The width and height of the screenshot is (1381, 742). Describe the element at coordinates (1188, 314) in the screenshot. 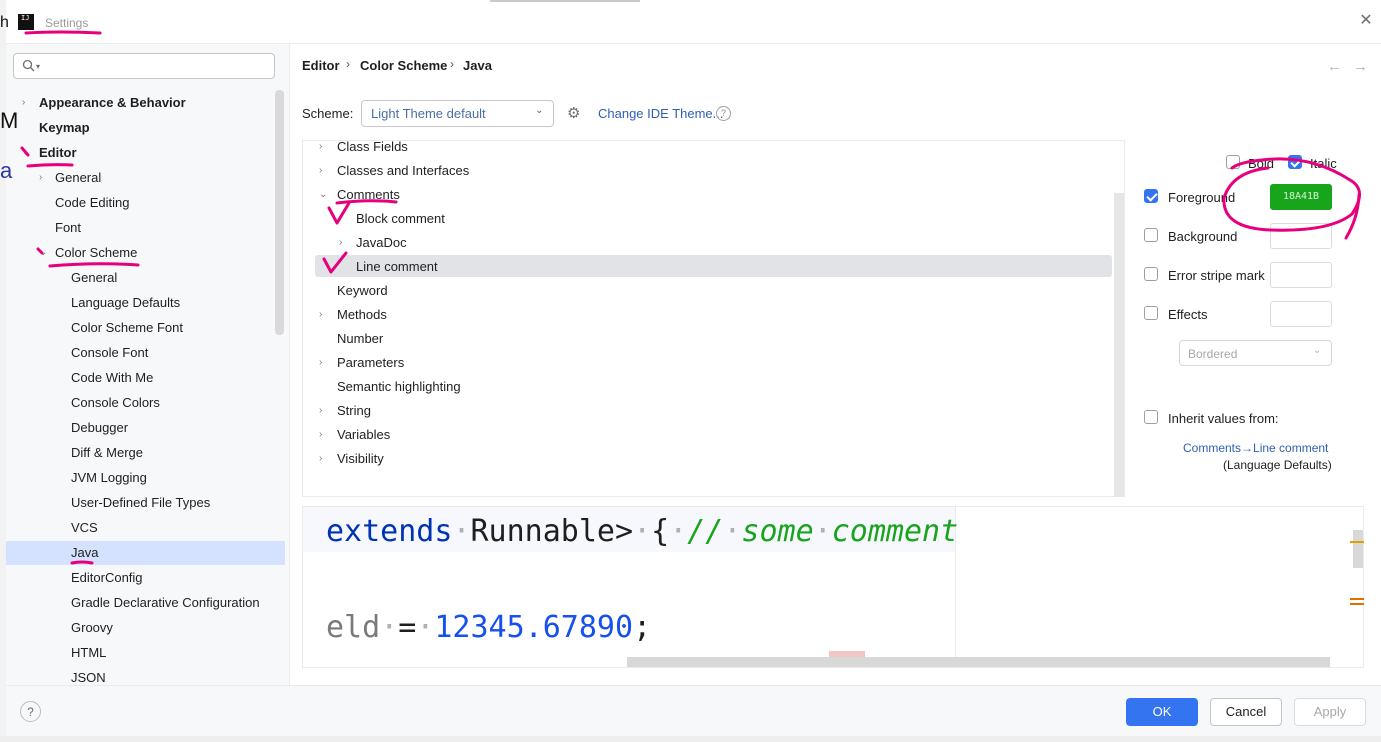

I see `effects-label: Effects` at that location.